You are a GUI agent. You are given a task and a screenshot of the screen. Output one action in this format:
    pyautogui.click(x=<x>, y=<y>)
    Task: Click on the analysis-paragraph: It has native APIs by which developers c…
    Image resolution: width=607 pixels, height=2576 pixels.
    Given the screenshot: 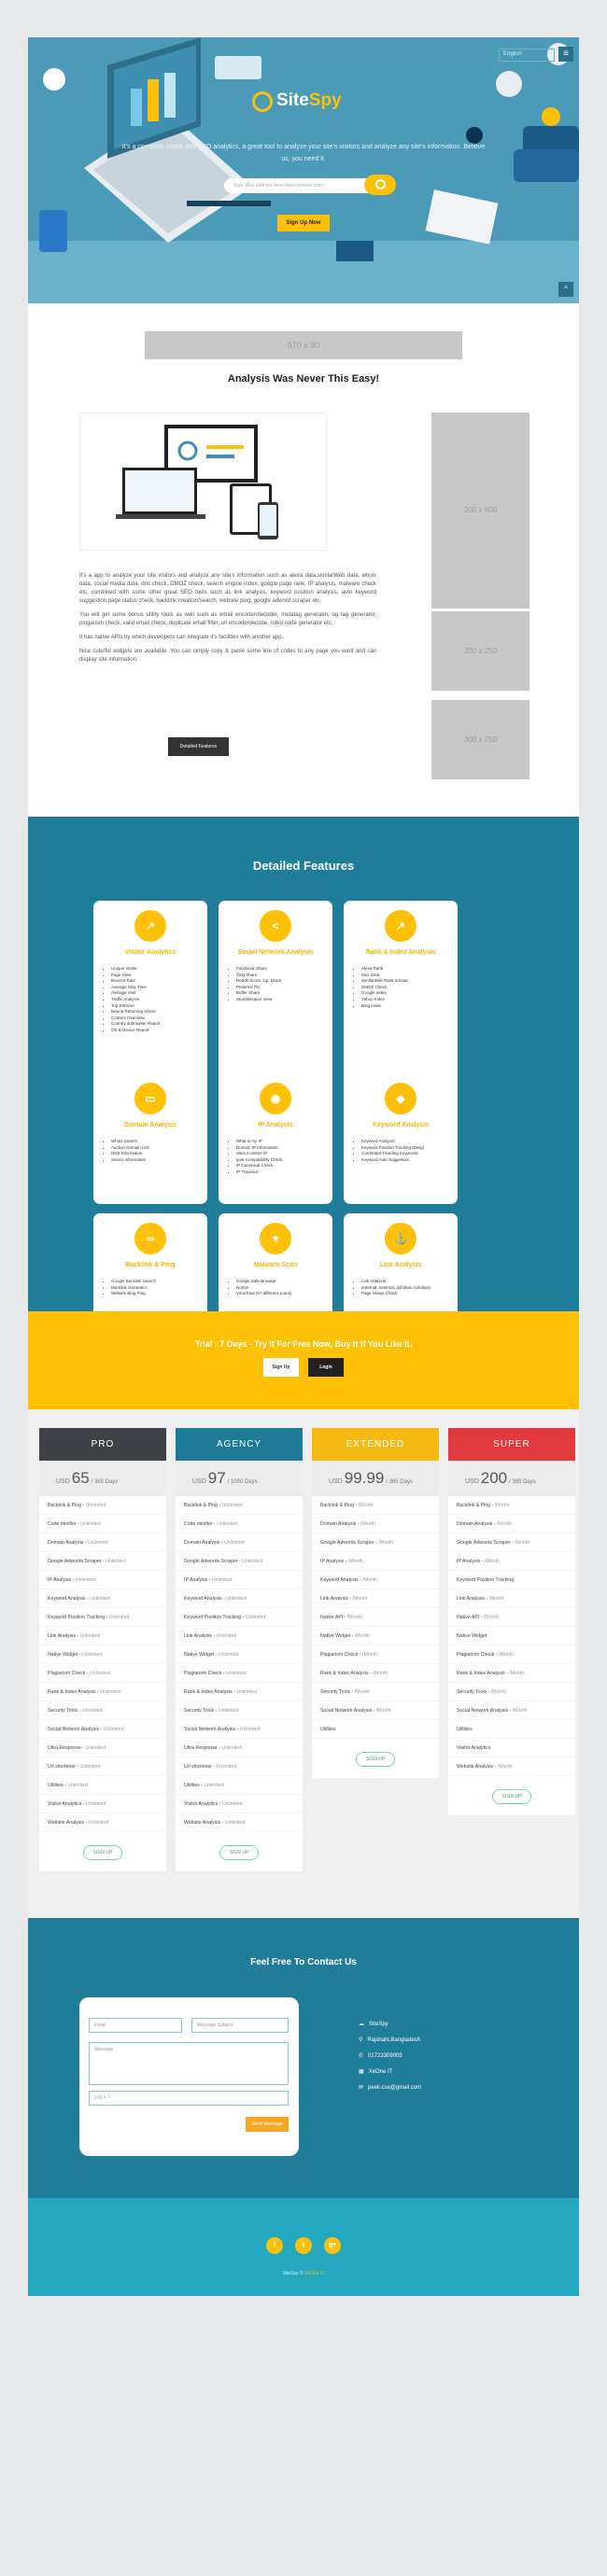 What is the action you would take?
    pyautogui.click(x=181, y=637)
    